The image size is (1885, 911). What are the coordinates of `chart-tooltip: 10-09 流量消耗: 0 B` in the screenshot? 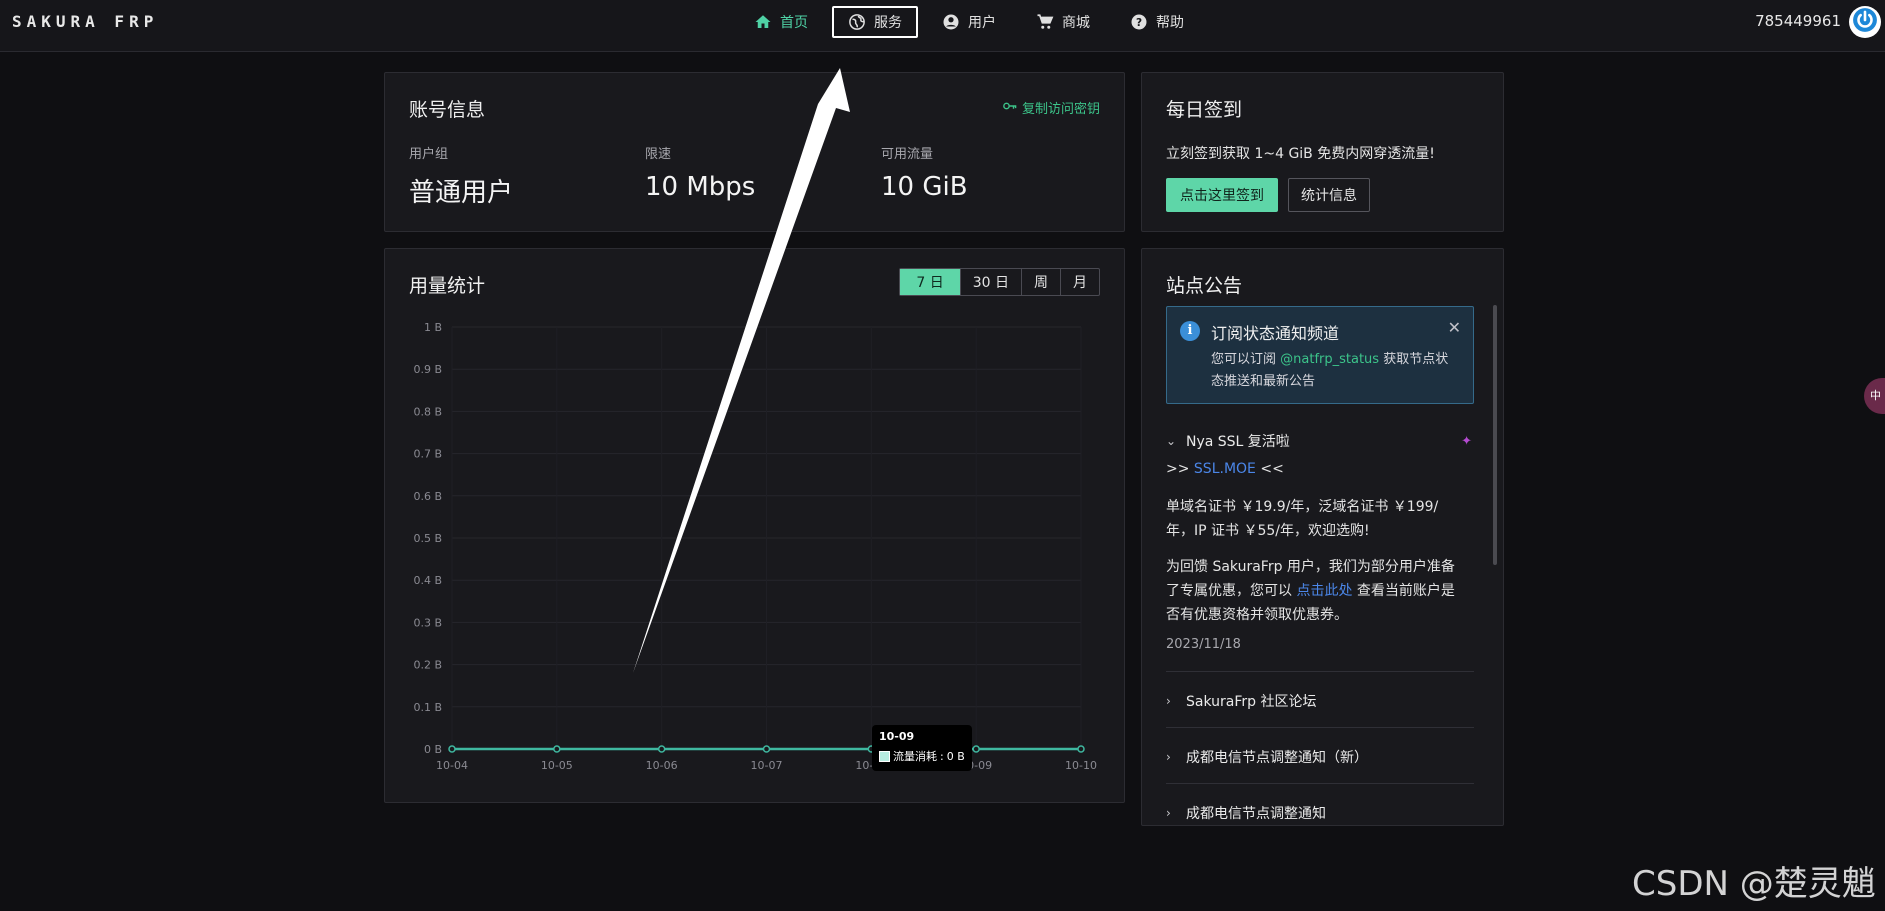 It's located at (922, 748).